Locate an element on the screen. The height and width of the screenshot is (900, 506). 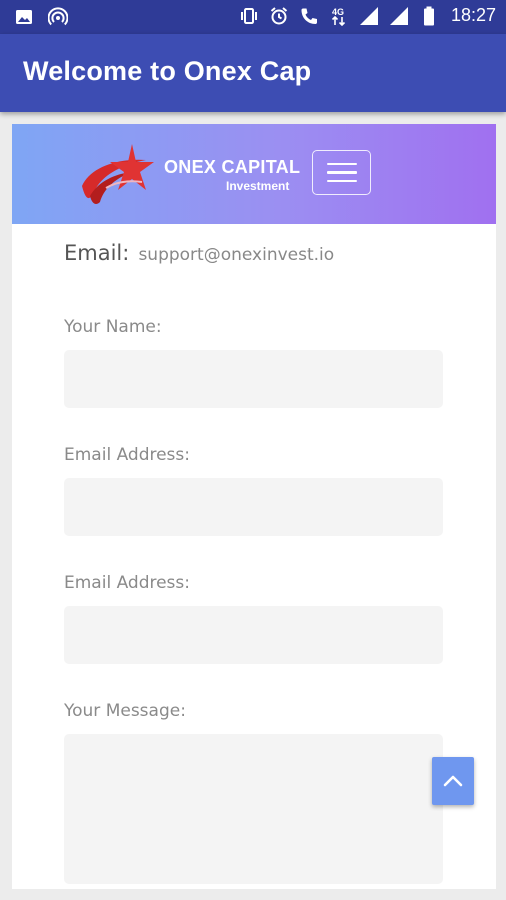
status-time: 18:27 is located at coordinates (473, 15).